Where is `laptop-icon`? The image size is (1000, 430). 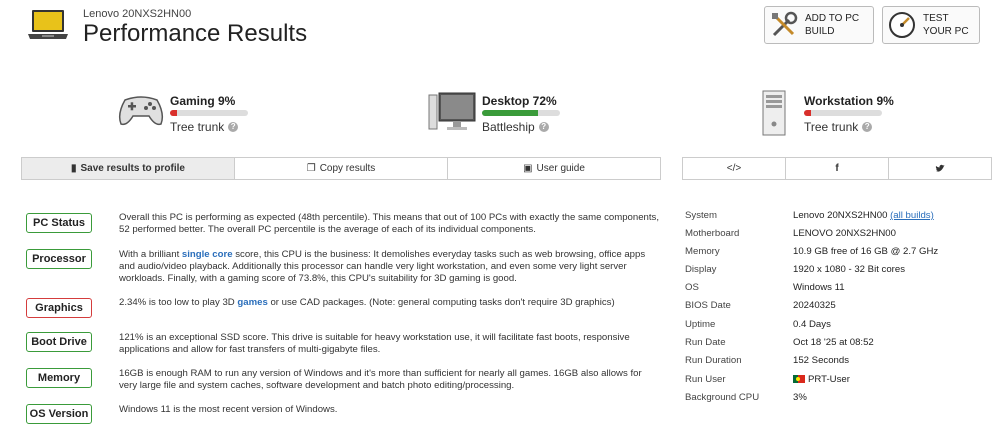 laptop-icon is located at coordinates (48, 24).